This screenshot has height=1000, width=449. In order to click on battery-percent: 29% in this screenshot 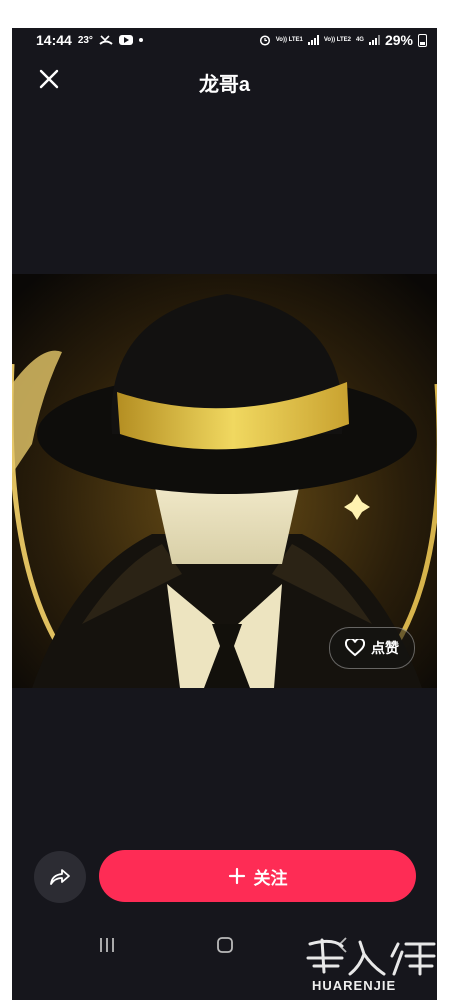, I will do `click(398, 40)`.